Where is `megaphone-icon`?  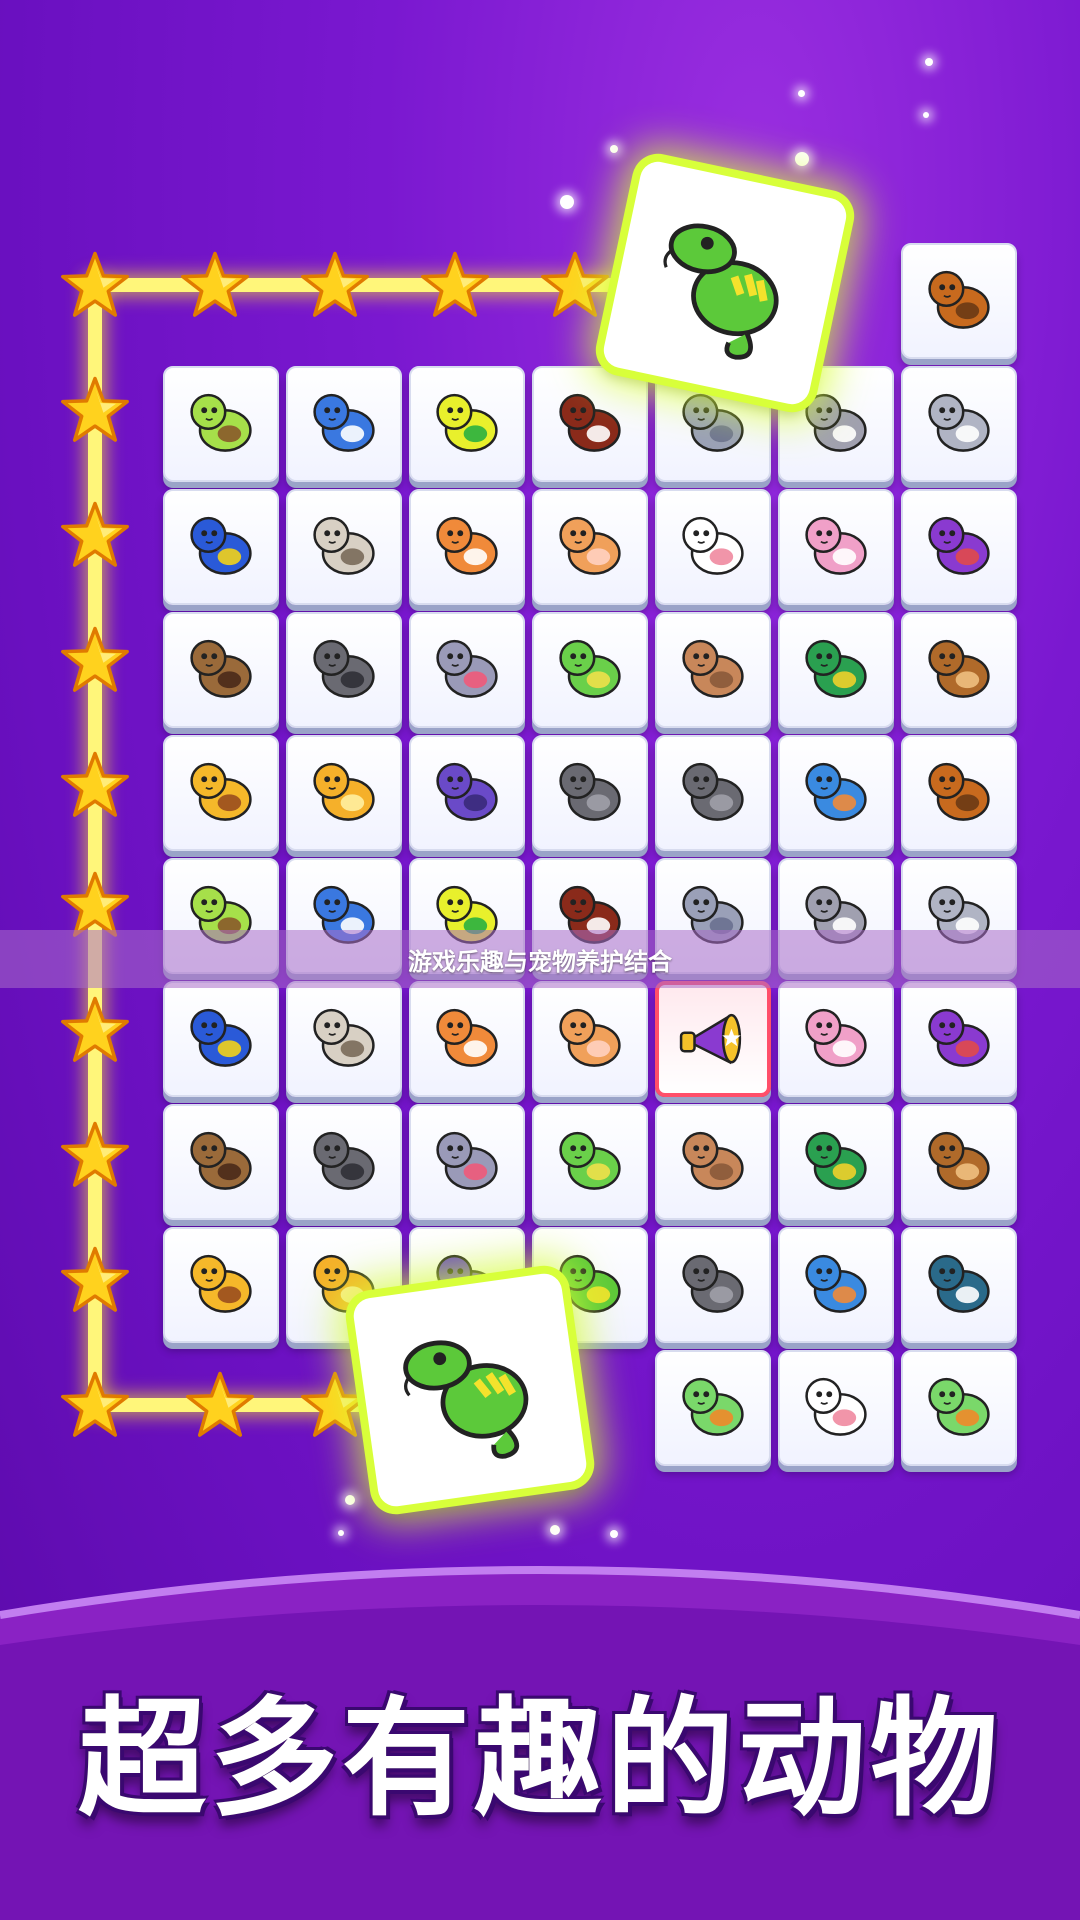 megaphone-icon is located at coordinates (713, 1039).